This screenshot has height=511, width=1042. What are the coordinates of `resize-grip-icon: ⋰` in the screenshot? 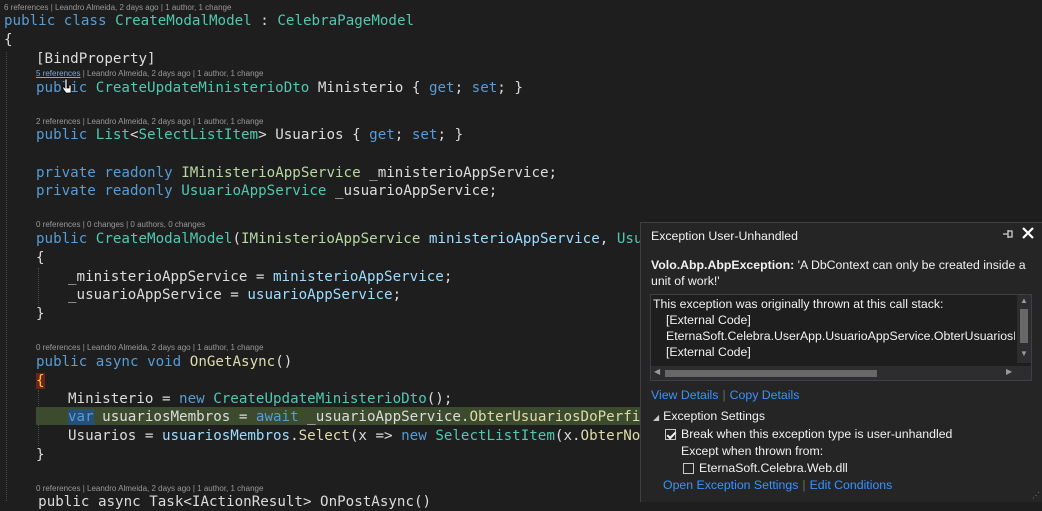 It's located at (1036, 495).